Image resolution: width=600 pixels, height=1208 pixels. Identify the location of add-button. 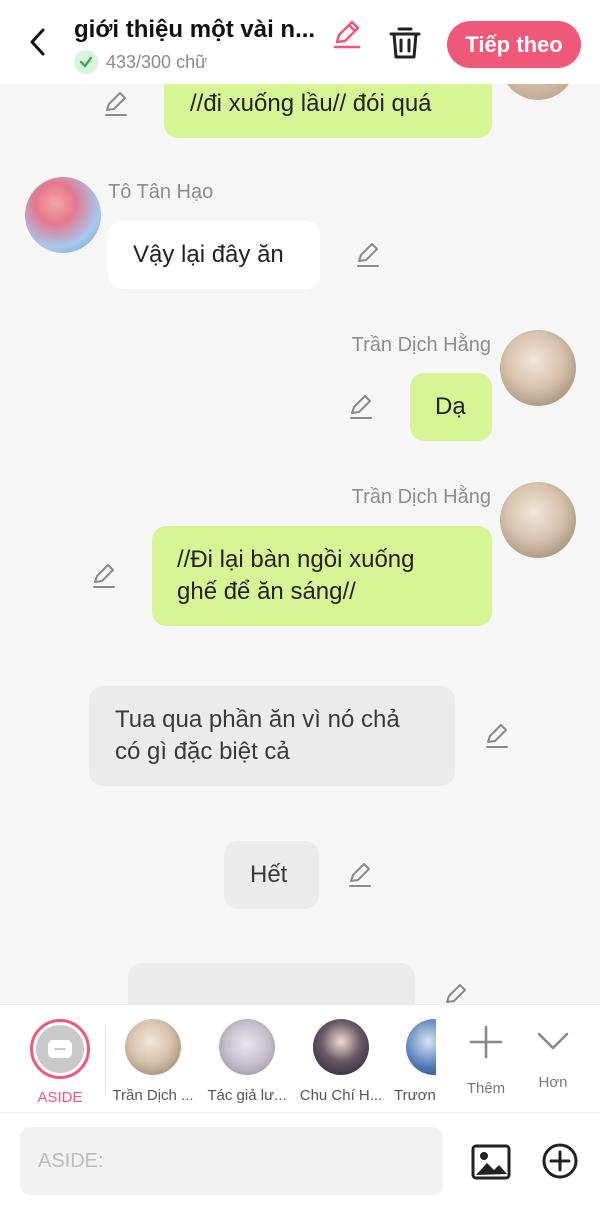
(560, 1161).